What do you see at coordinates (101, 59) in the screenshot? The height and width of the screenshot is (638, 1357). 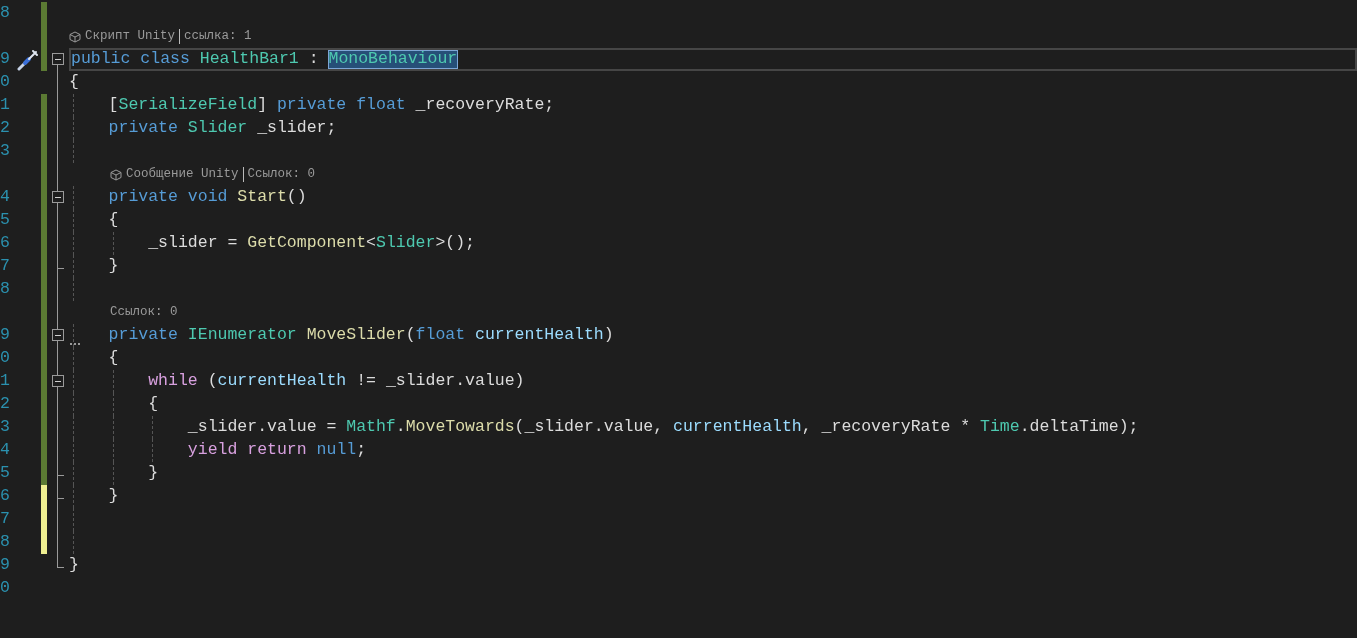 I see `code-token: public` at bounding box center [101, 59].